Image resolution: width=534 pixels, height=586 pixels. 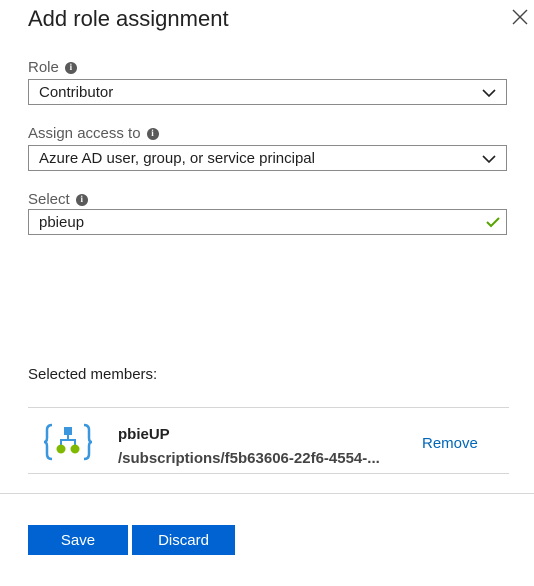 What do you see at coordinates (78, 540) in the screenshot?
I see `save-button: Save` at bounding box center [78, 540].